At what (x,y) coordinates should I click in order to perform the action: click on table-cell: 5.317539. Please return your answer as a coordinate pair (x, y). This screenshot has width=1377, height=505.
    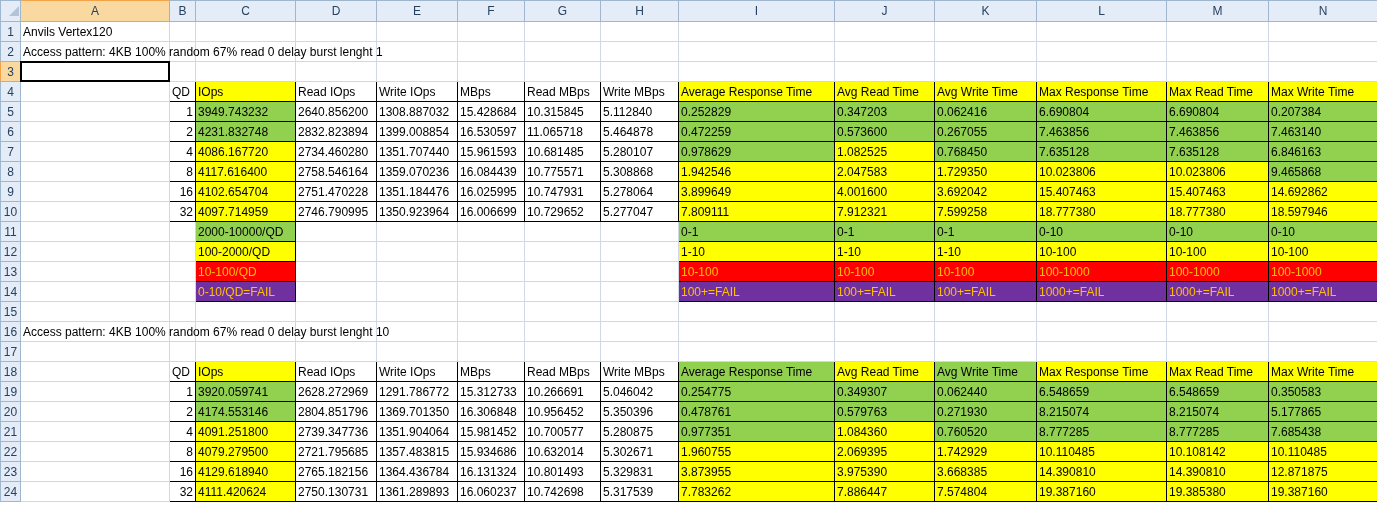
    Looking at the image, I should click on (639, 491).